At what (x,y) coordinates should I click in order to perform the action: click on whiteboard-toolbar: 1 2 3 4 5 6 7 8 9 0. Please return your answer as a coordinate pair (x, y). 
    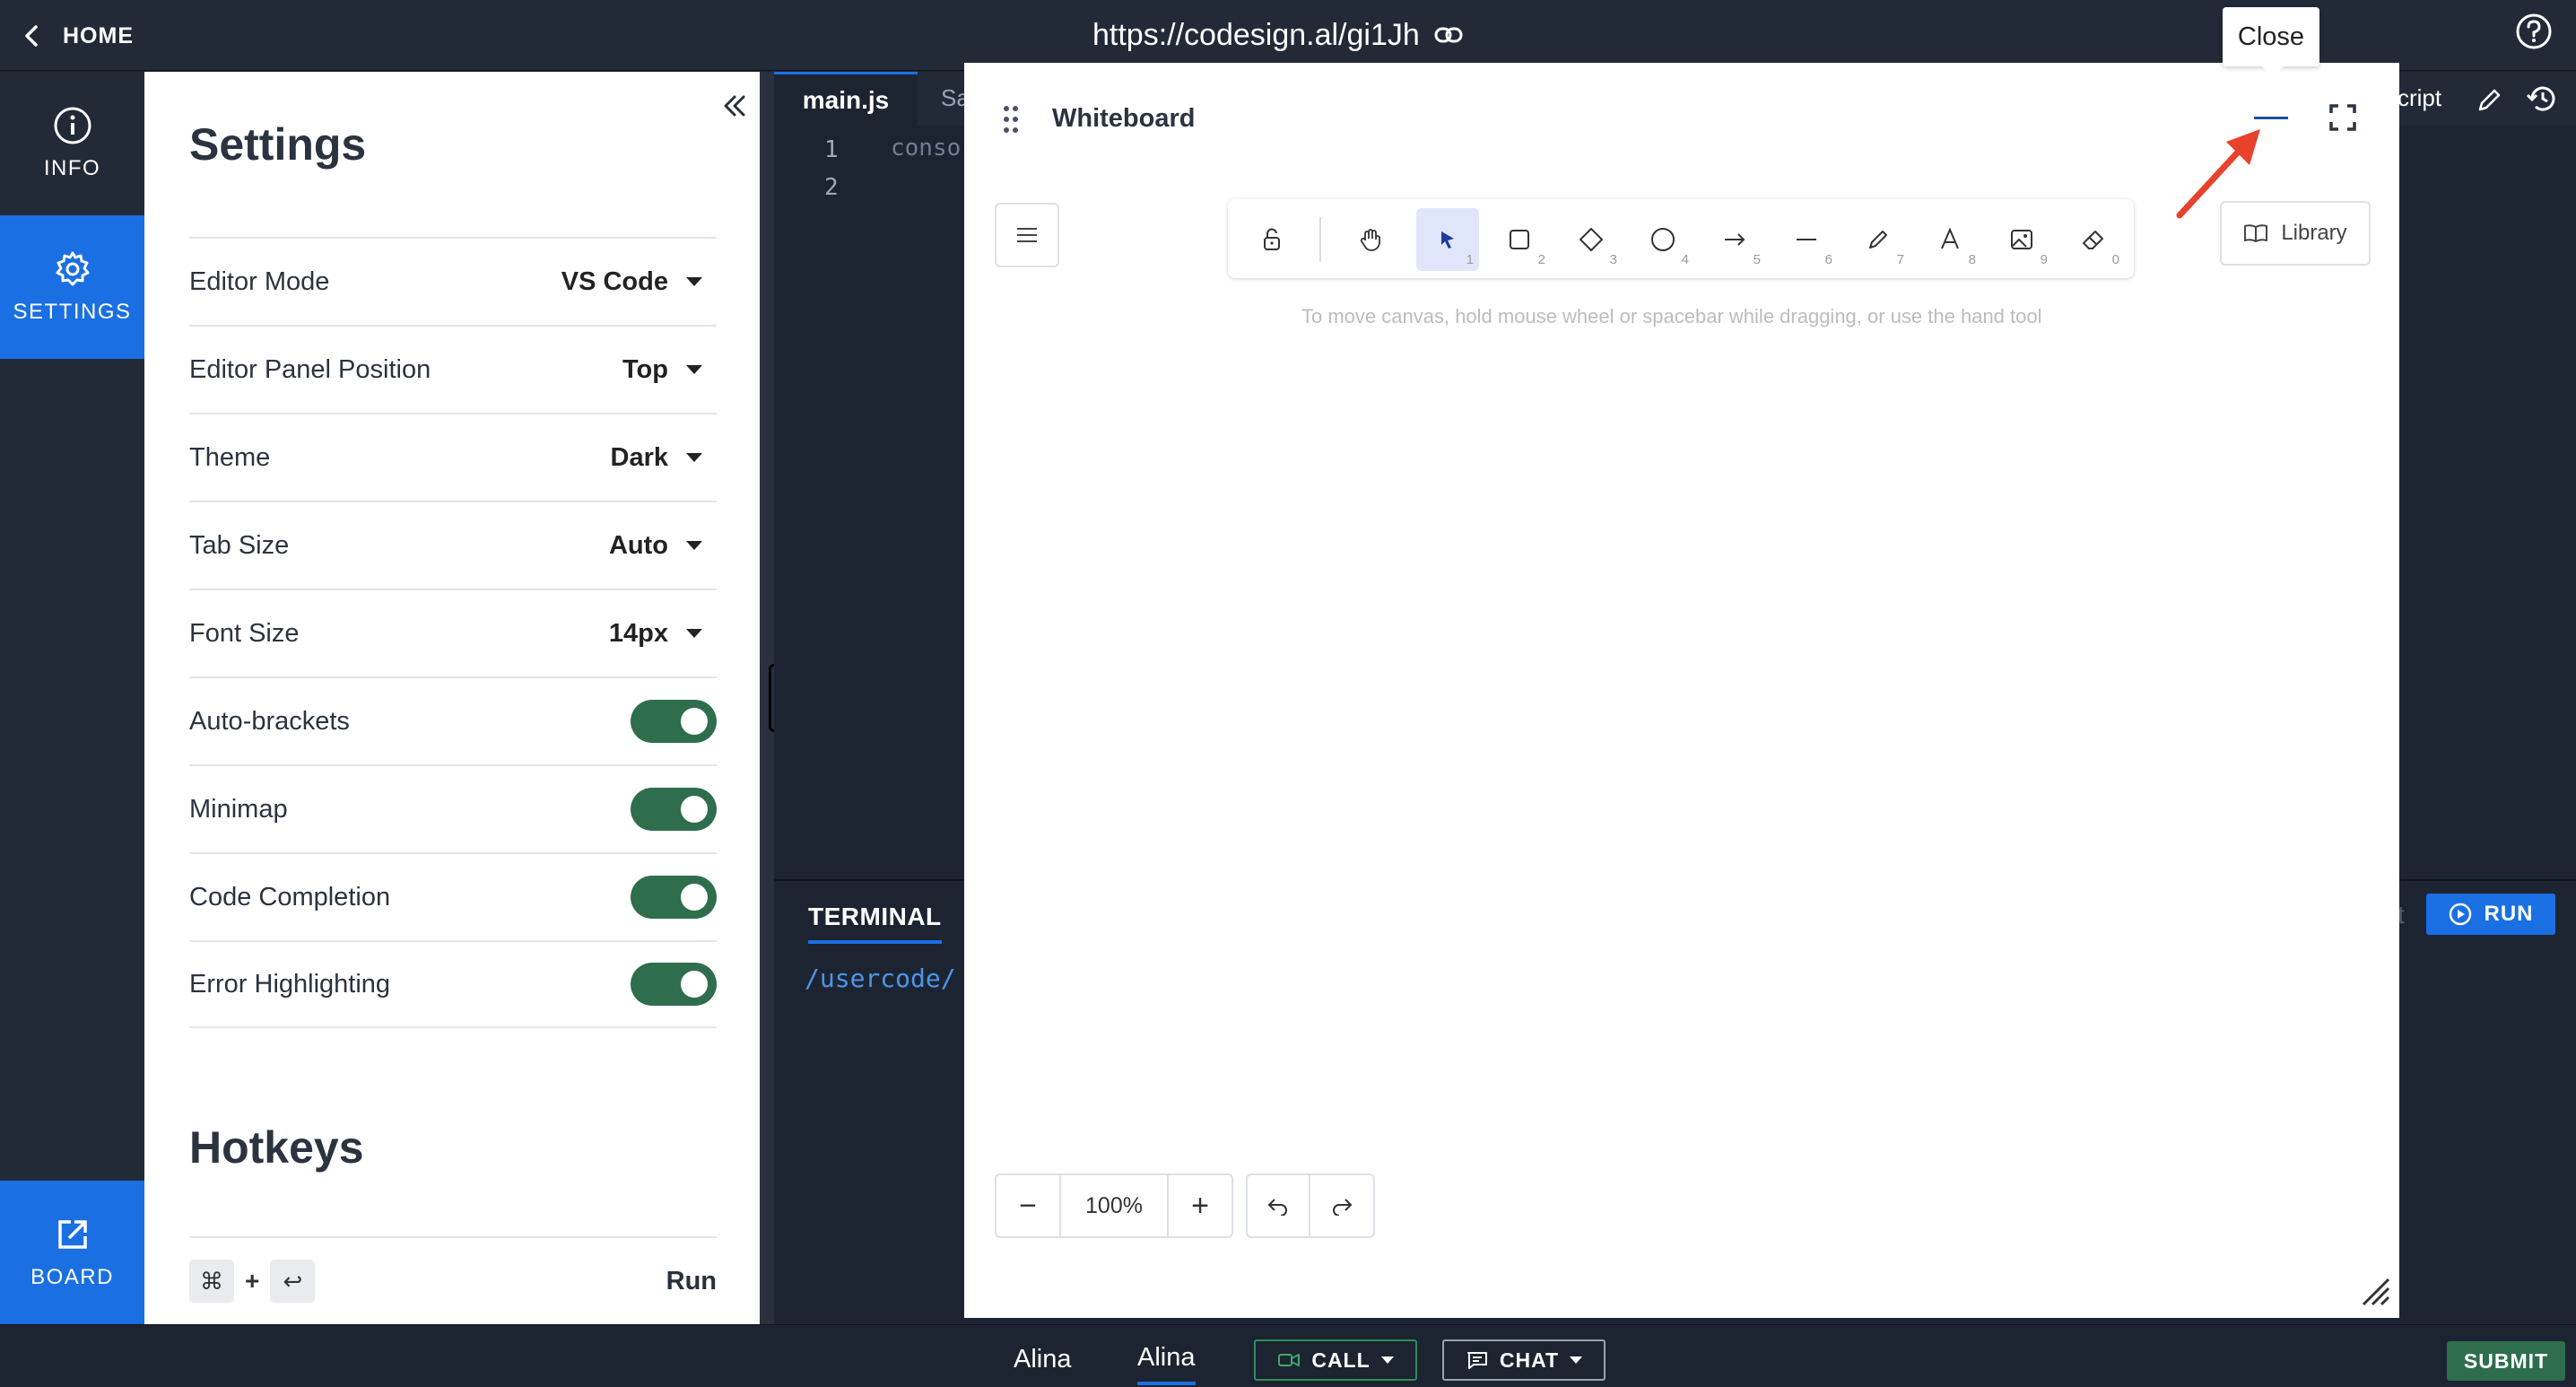
    Looking at the image, I should click on (1681, 238).